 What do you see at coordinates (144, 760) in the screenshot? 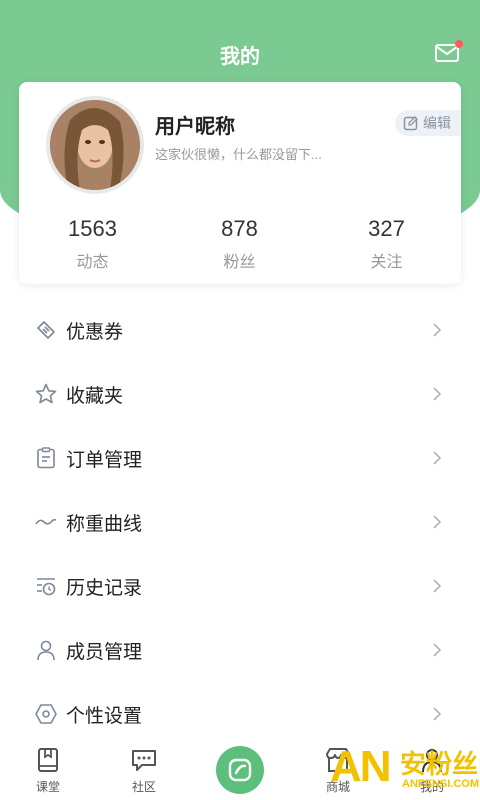
I see `chat-icon` at bounding box center [144, 760].